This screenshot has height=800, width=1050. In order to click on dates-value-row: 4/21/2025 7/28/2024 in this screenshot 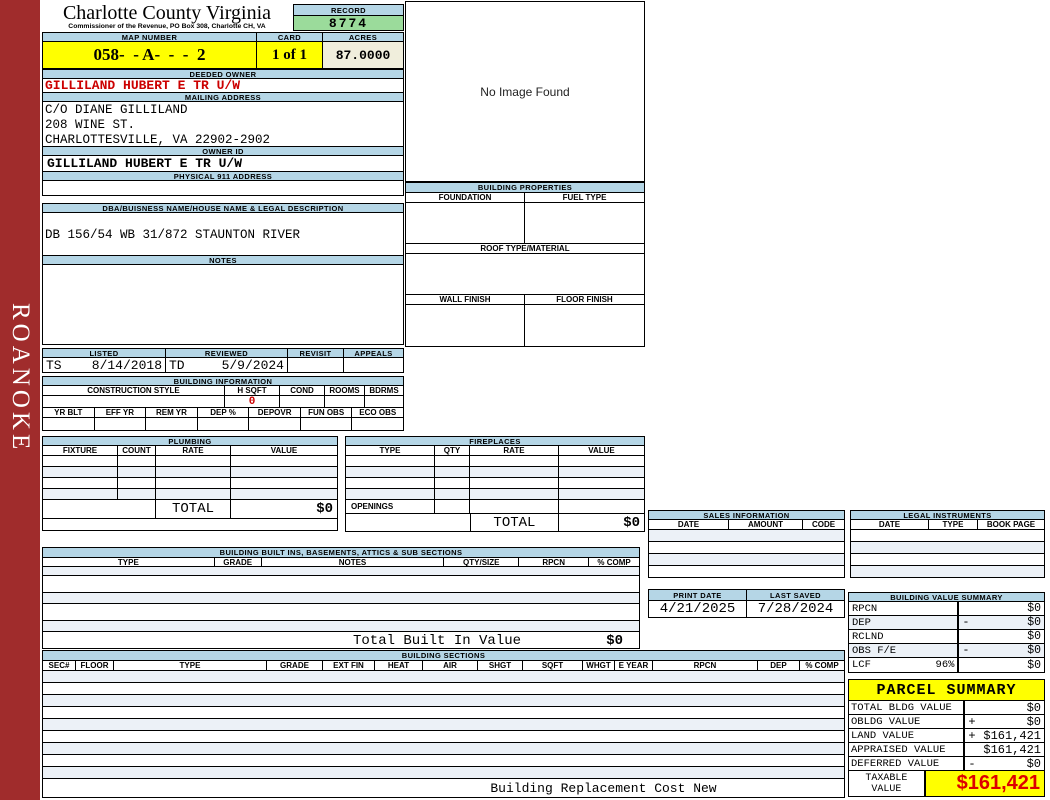, I will do `click(746, 609)`.